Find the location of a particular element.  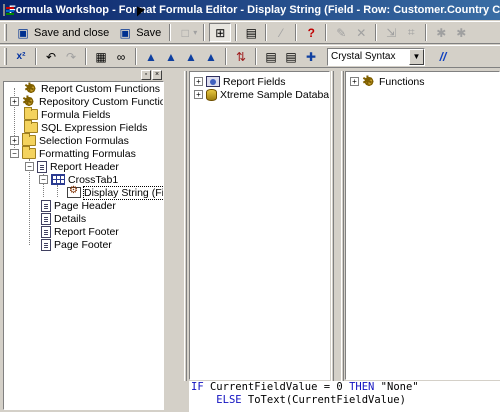

toggle-fields-tree-button: ▤ is located at coordinates (271, 56).